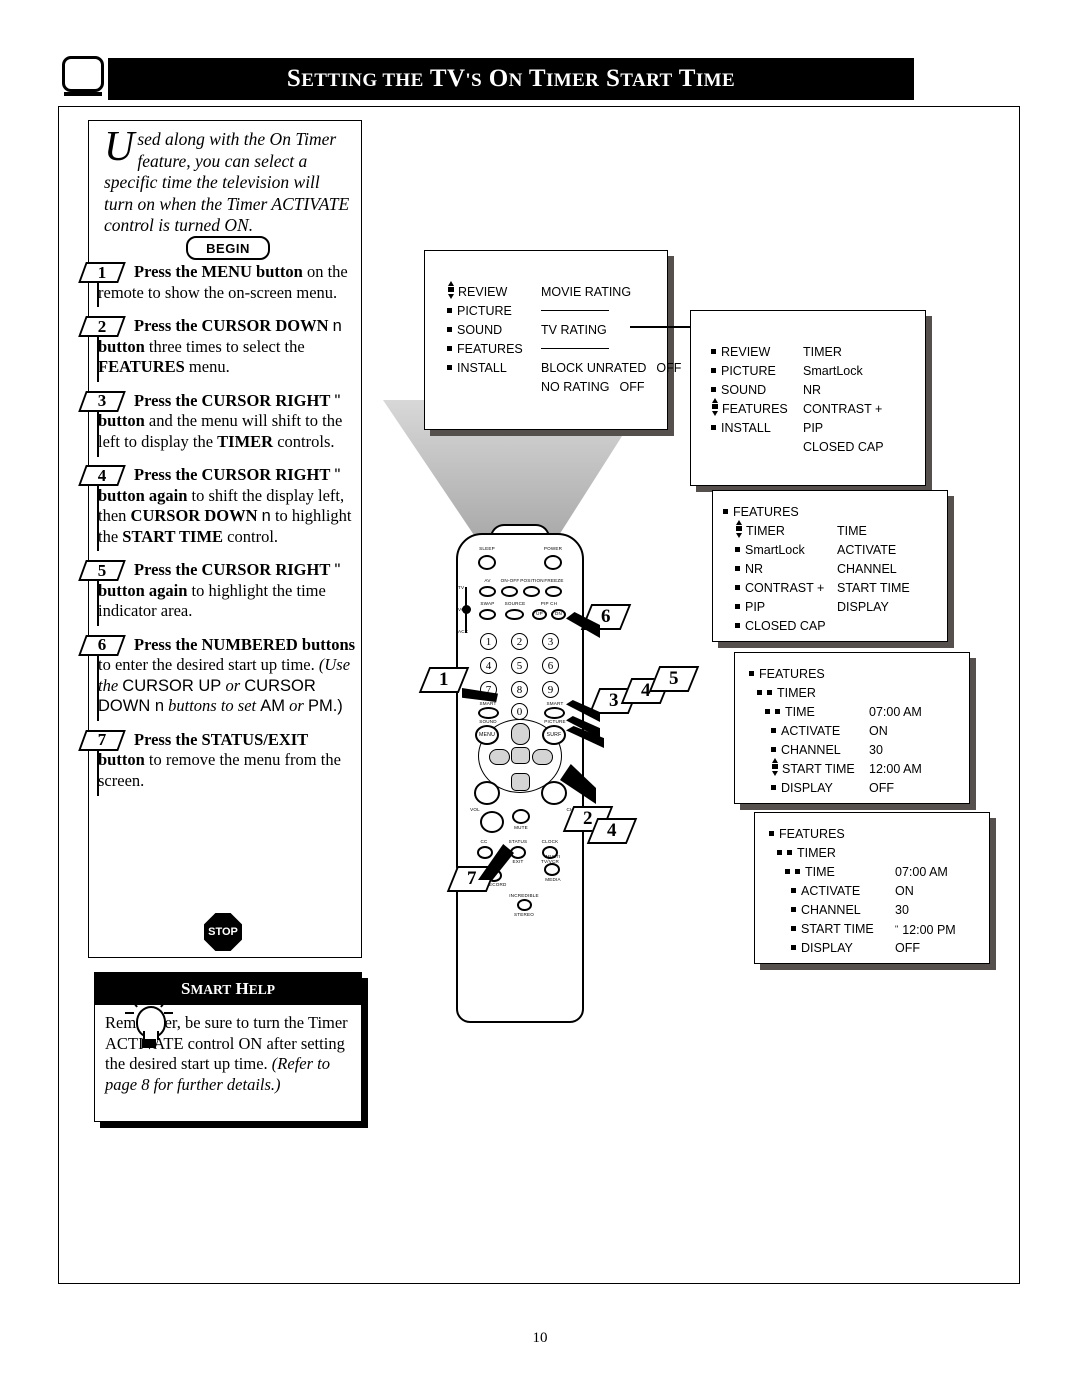 The width and height of the screenshot is (1080, 1397). What do you see at coordinates (487, 603) in the screenshot?
I see `swap-label: SWAP` at bounding box center [487, 603].